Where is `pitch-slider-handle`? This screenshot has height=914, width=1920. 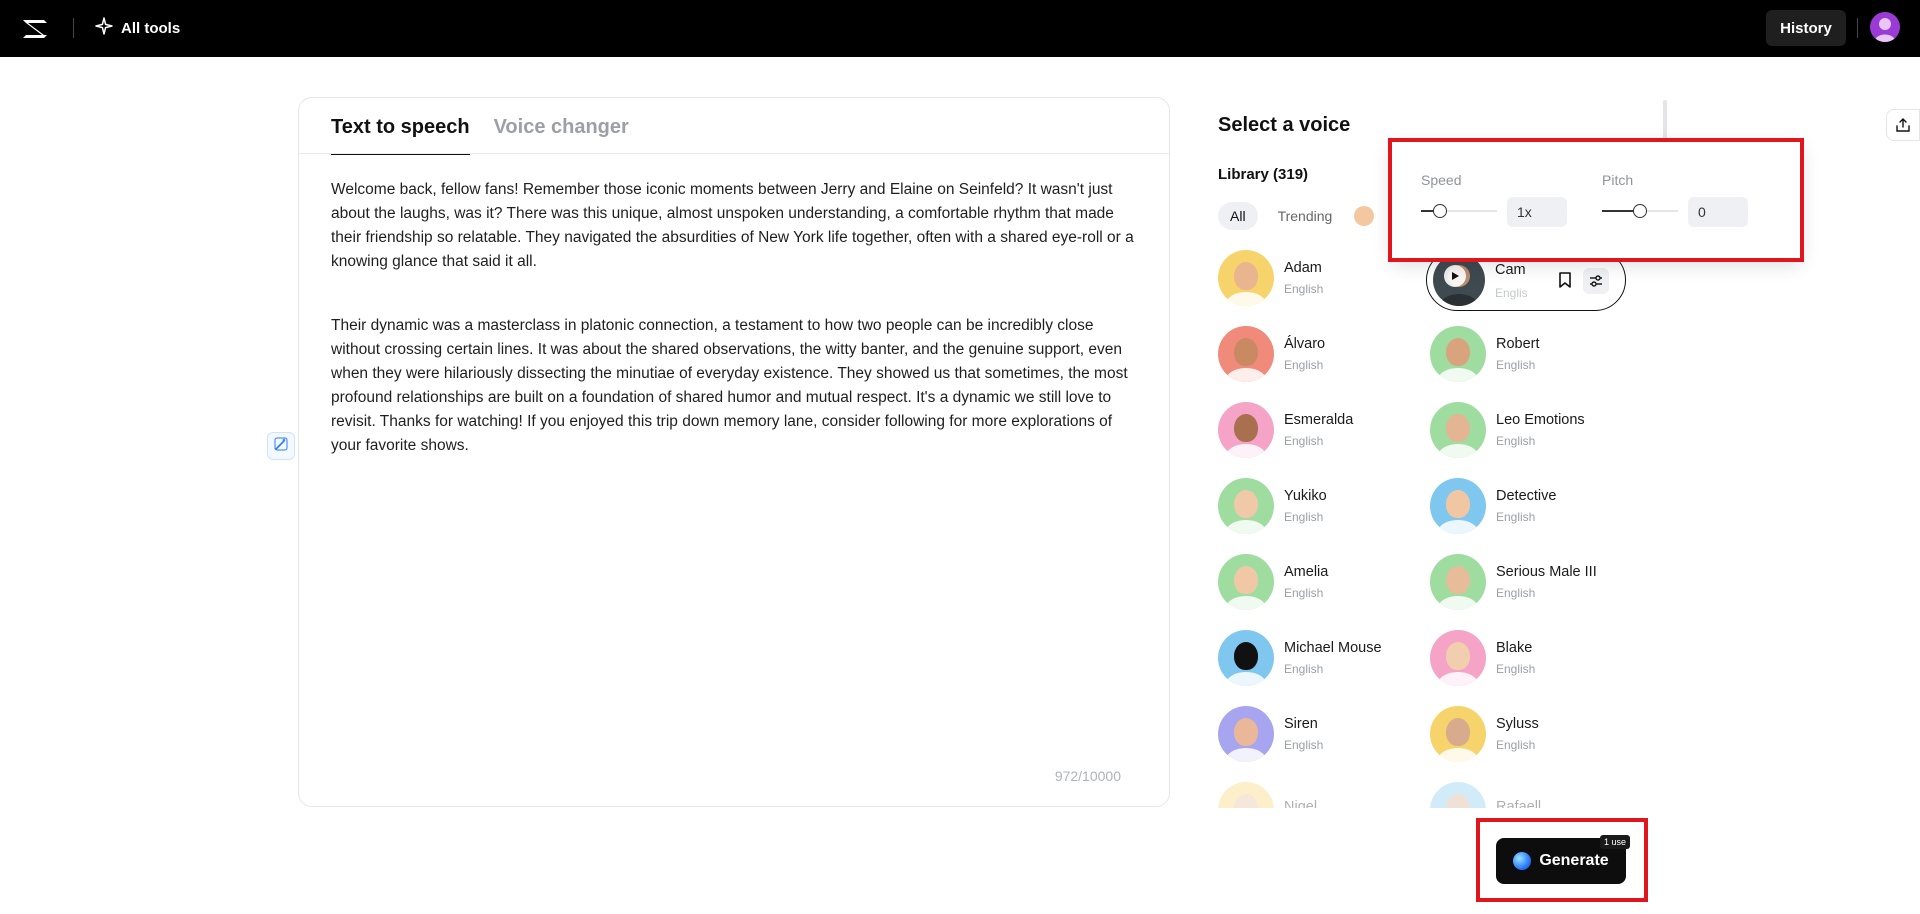 pitch-slider-handle is located at coordinates (1640, 211).